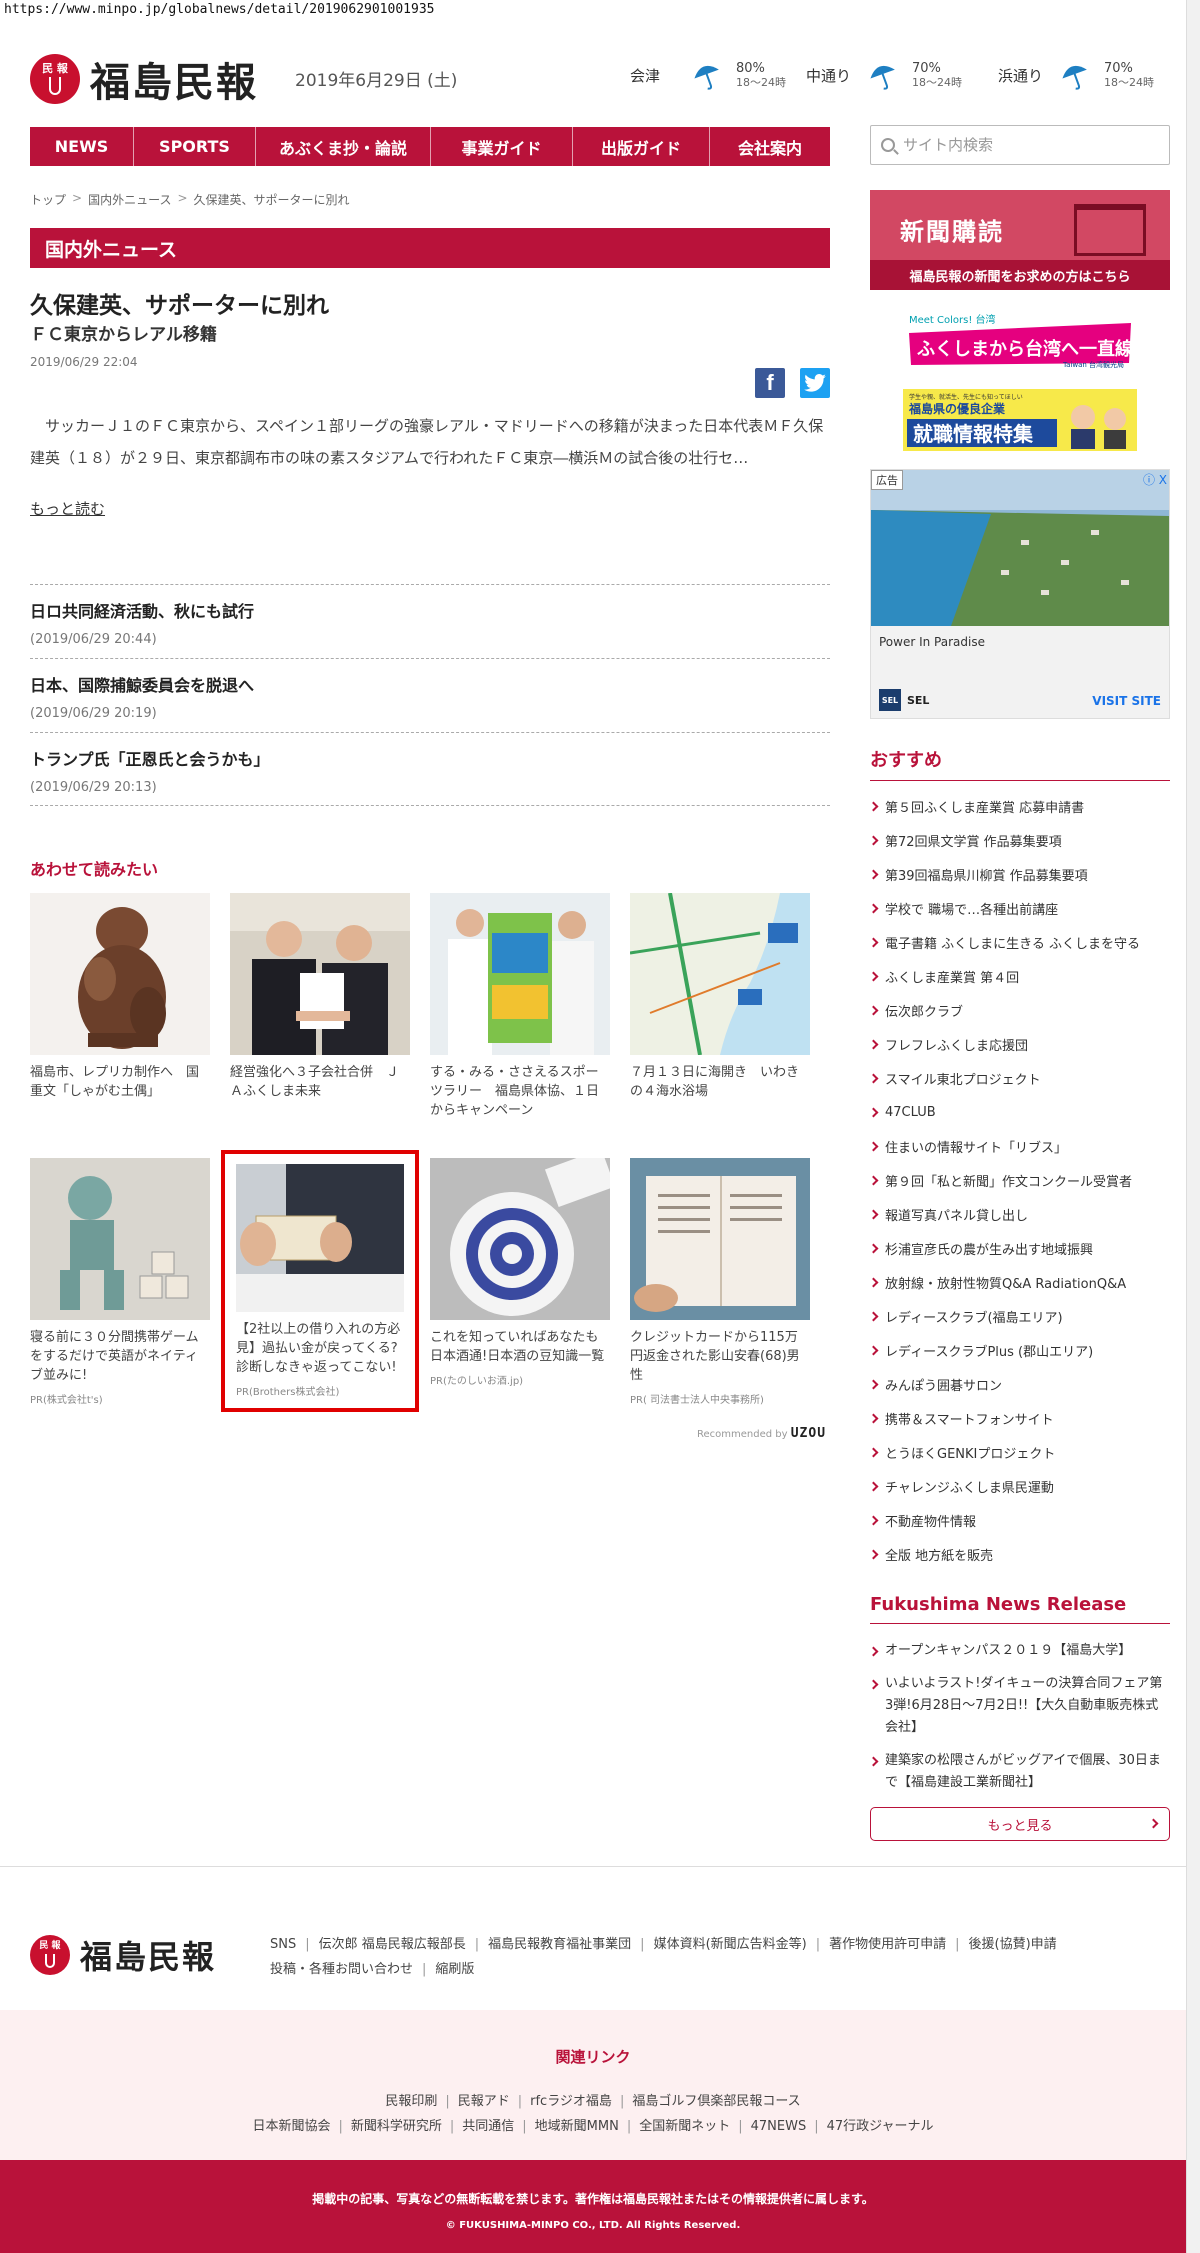  What do you see at coordinates (684, 2126) in the screenshot?
I see `related-link: 全国新聞ネット` at bounding box center [684, 2126].